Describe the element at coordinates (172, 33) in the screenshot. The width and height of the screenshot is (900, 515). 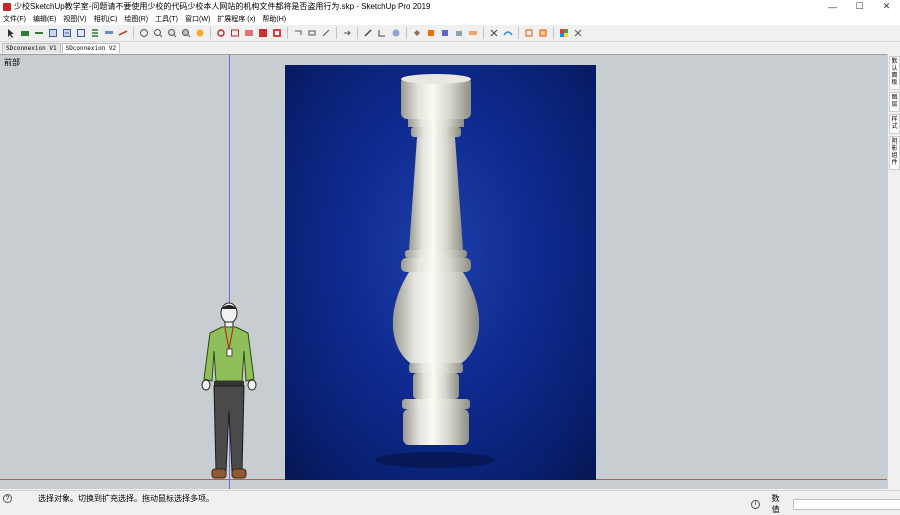
I see `zoom-icon` at that location.